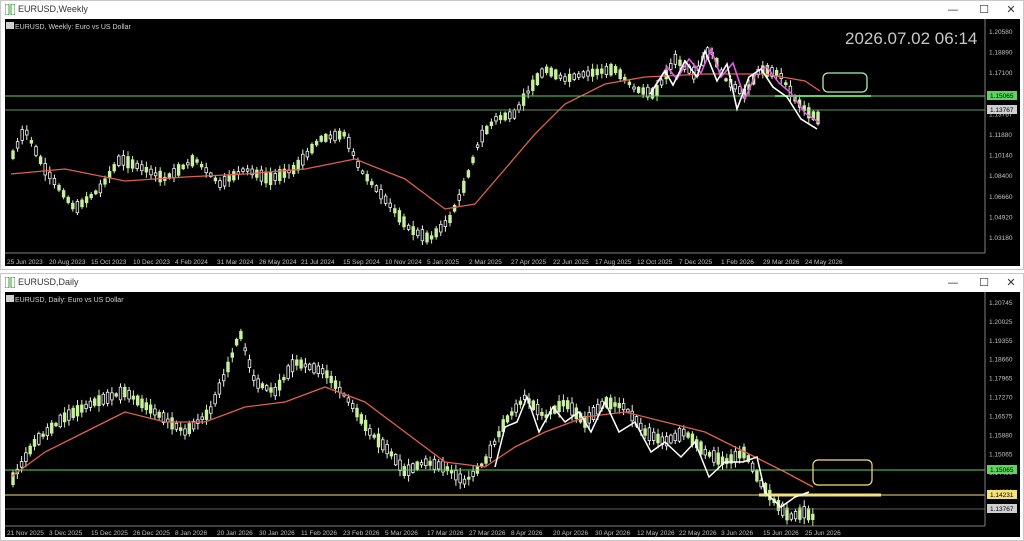 Image resolution: width=1024 pixels, height=541 pixels. I want to click on weekly-settings-icon, so click(10, 25).